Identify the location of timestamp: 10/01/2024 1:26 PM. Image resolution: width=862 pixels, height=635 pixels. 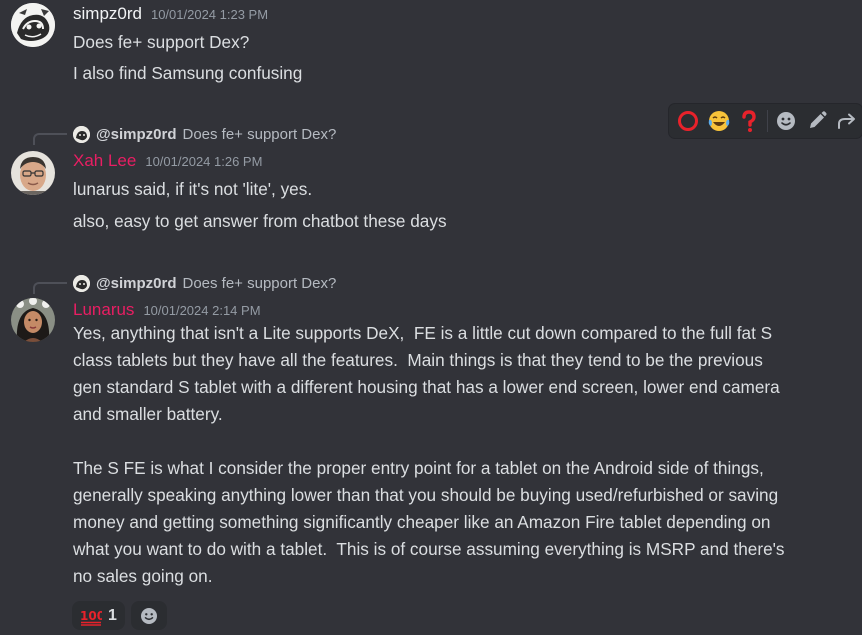
(204, 161).